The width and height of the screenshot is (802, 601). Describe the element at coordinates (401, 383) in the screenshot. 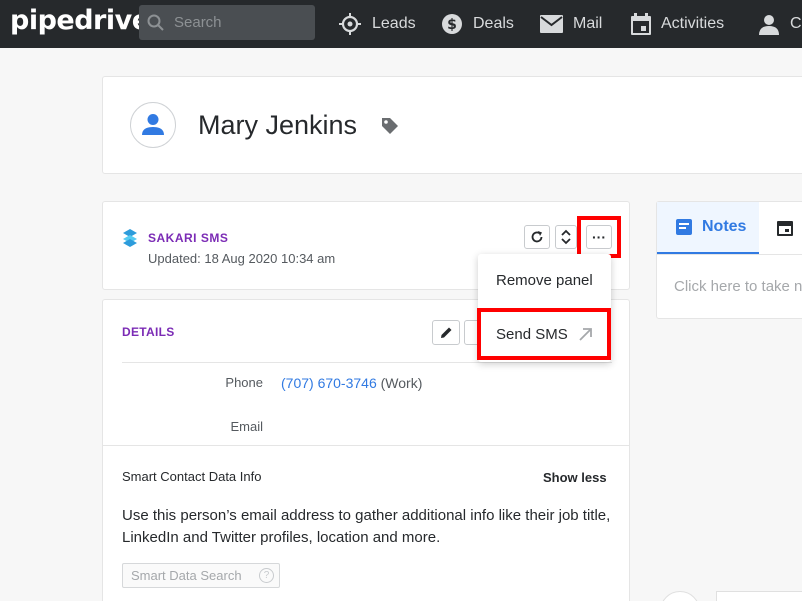

I see `phone-type: (Work)` at that location.